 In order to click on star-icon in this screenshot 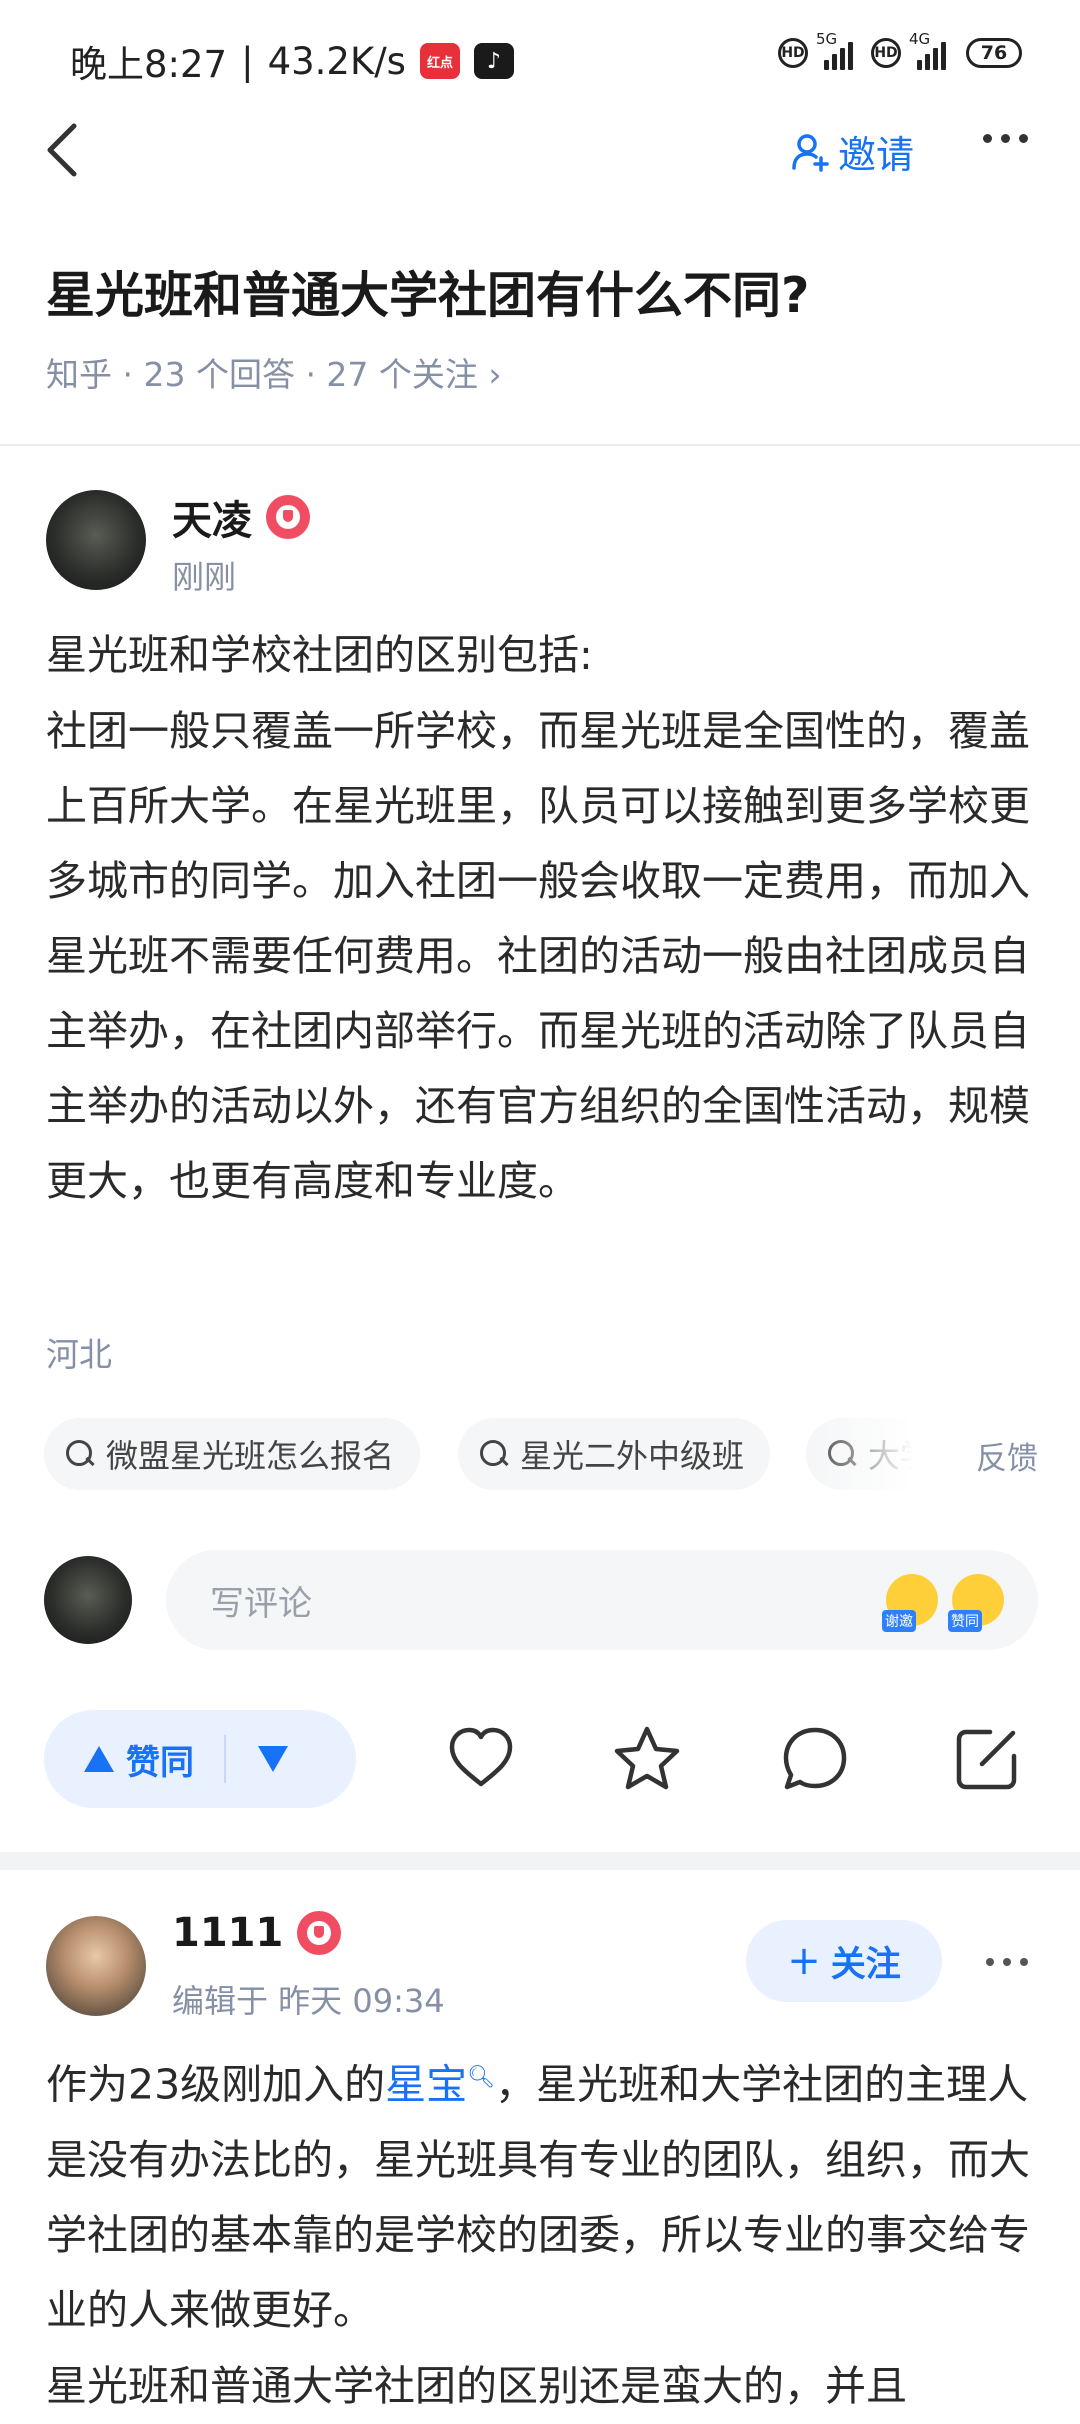, I will do `click(647, 1759)`.